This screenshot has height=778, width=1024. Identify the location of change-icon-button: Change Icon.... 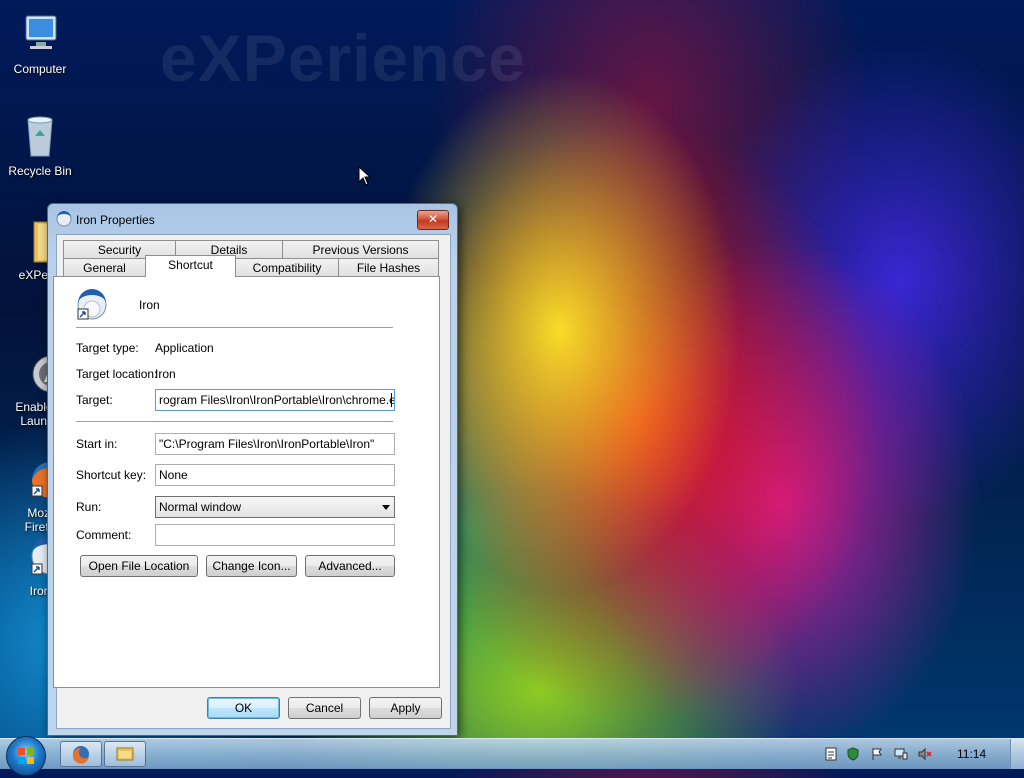
(251, 566).